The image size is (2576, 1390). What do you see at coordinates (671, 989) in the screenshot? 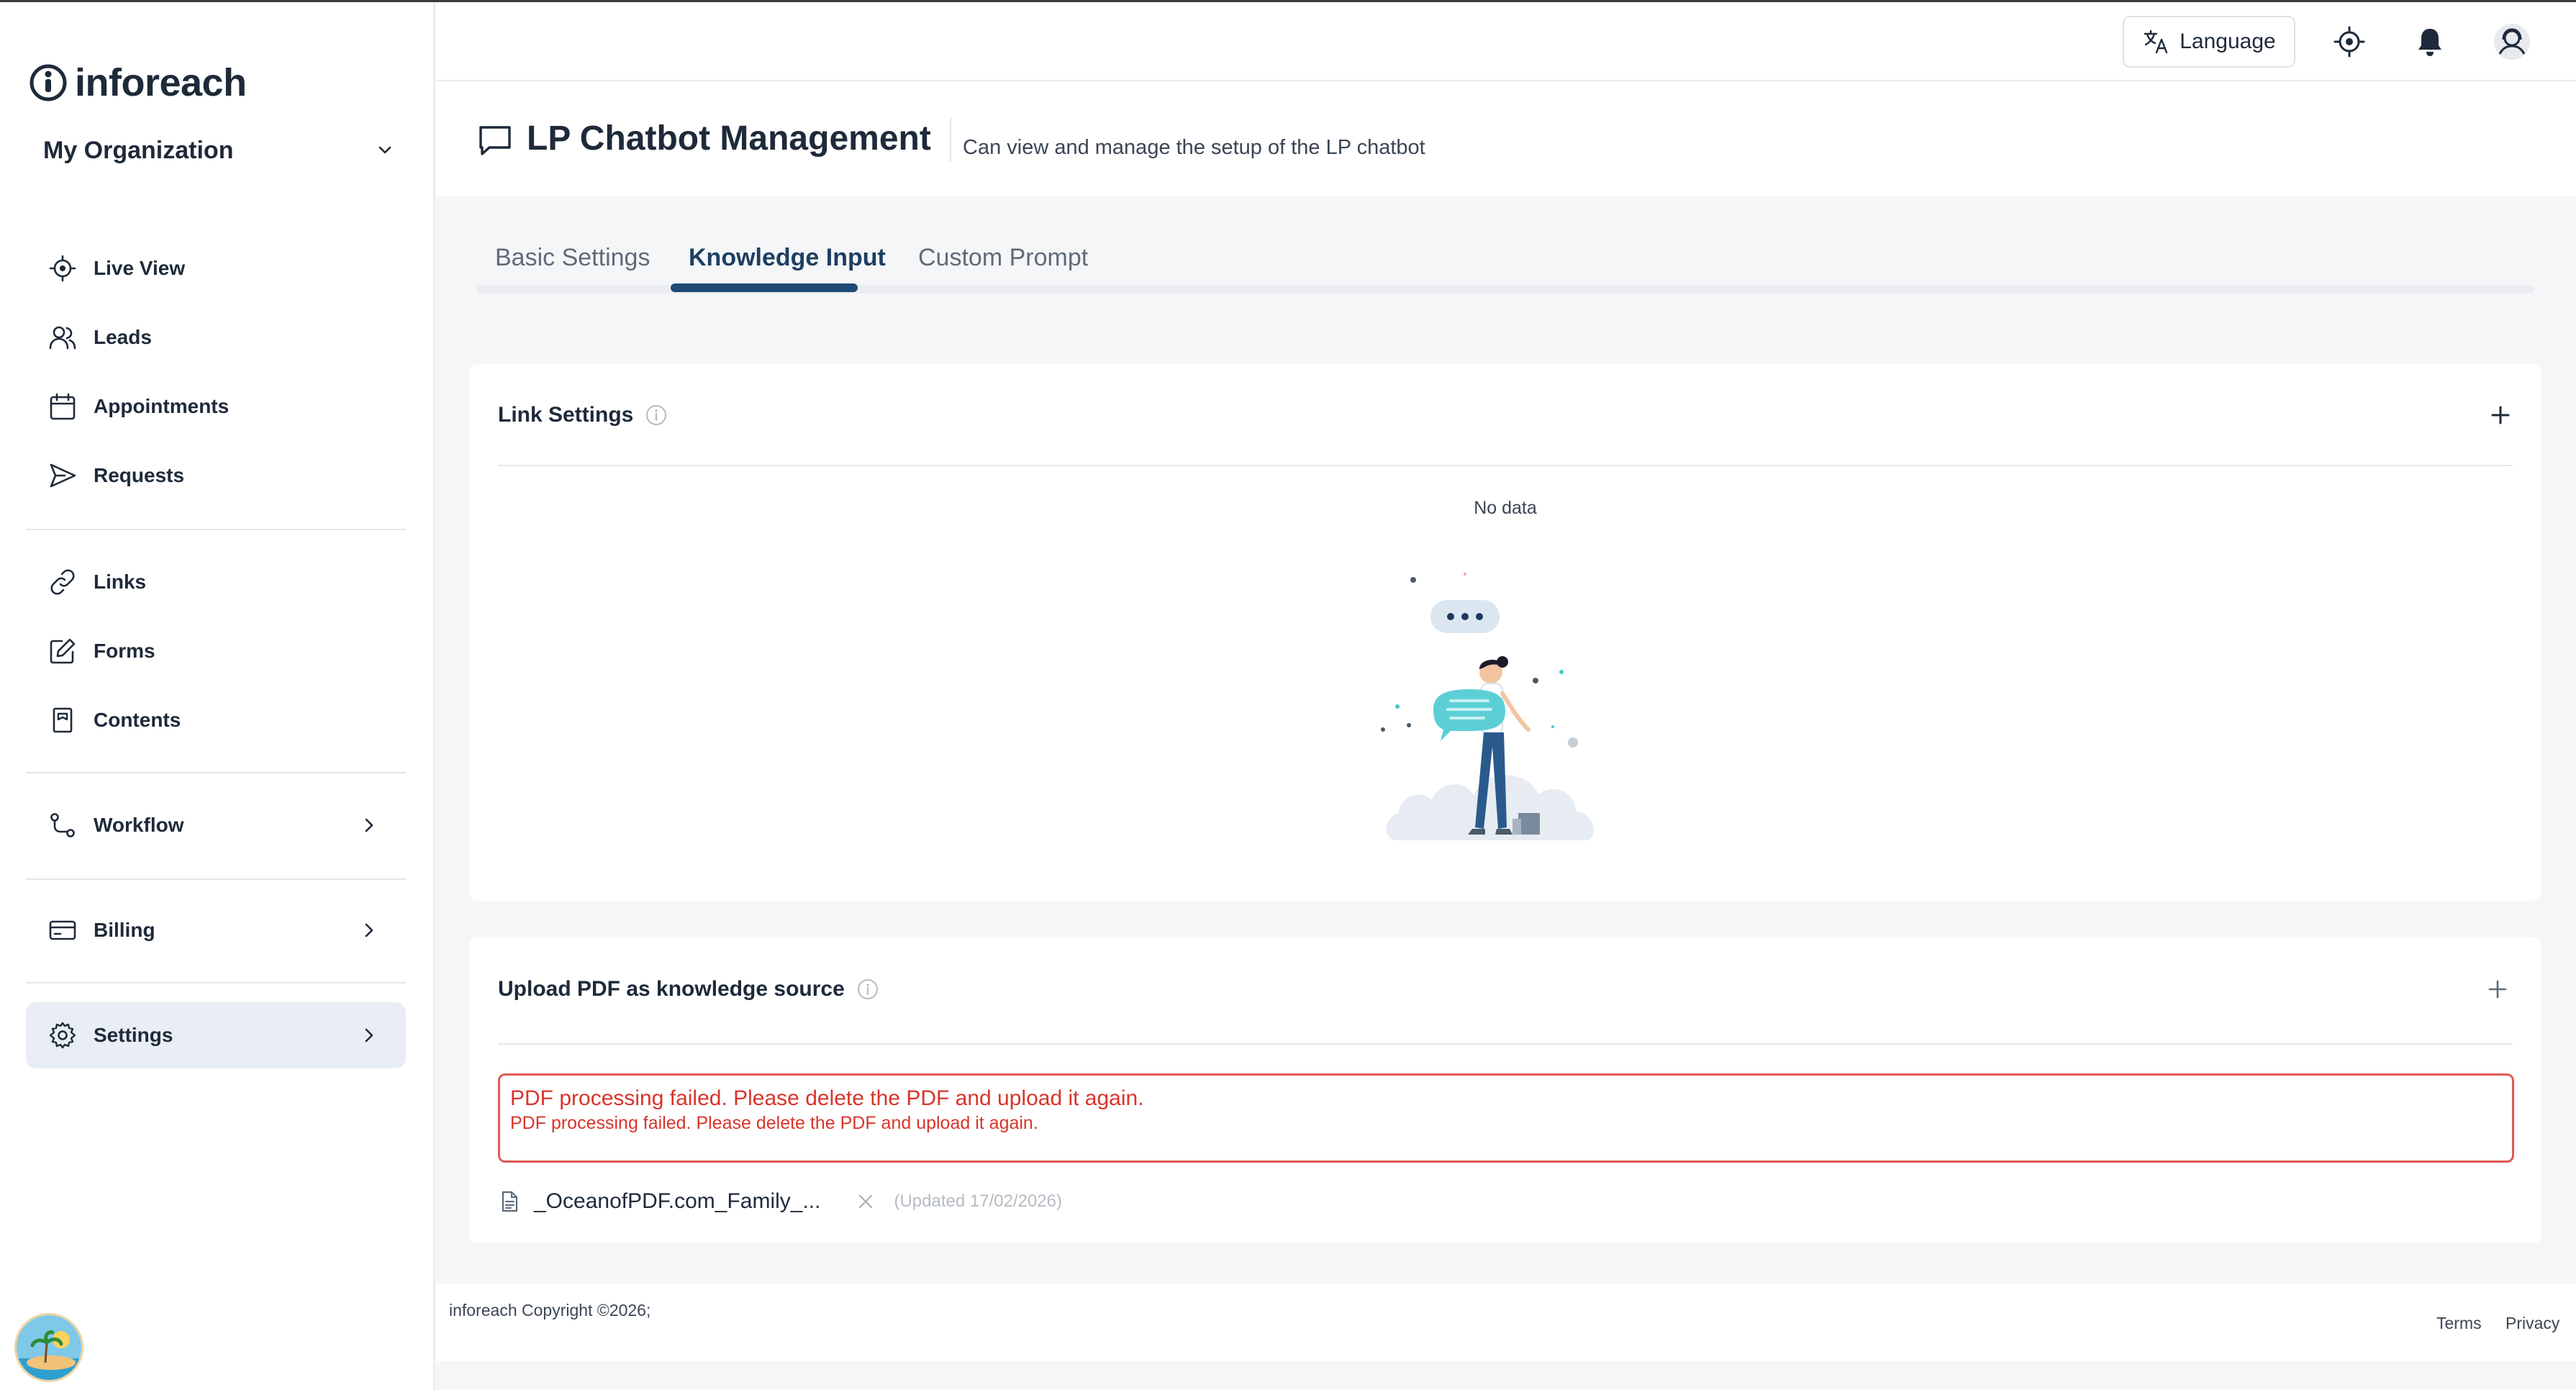
I see `upload-pdf-title-text: Upload PDF as knowledge source` at bounding box center [671, 989].